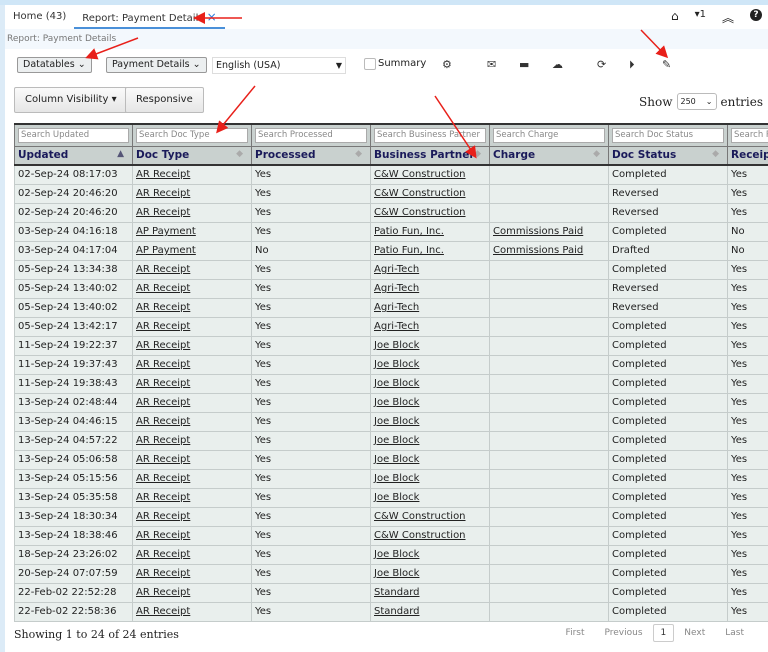  What do you see at coordinates (164, 100) in the screenshot?
I see `responsive-button: Responsive` at bounding box center [164, 100].